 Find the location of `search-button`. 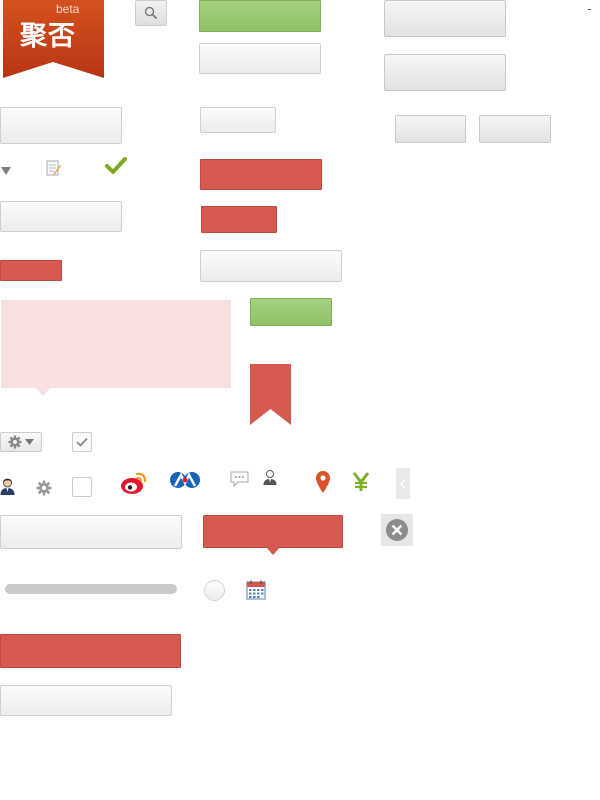

search-button is located at coordinates (151, 13).